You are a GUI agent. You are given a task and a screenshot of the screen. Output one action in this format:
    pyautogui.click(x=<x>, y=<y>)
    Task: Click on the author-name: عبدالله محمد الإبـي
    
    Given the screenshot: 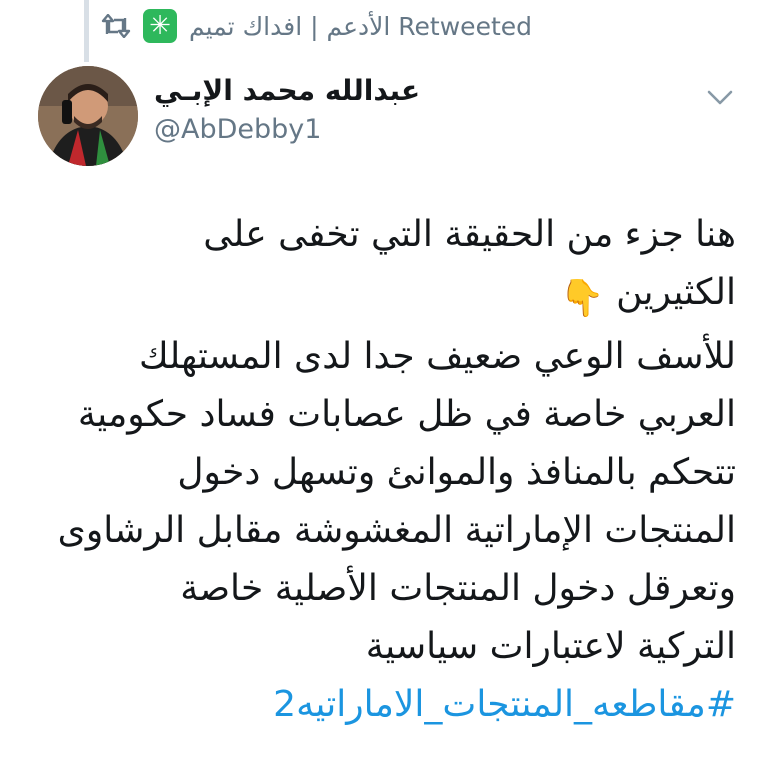 What is the action you would take?
    pyautogui.click(x=287, y=90)
    